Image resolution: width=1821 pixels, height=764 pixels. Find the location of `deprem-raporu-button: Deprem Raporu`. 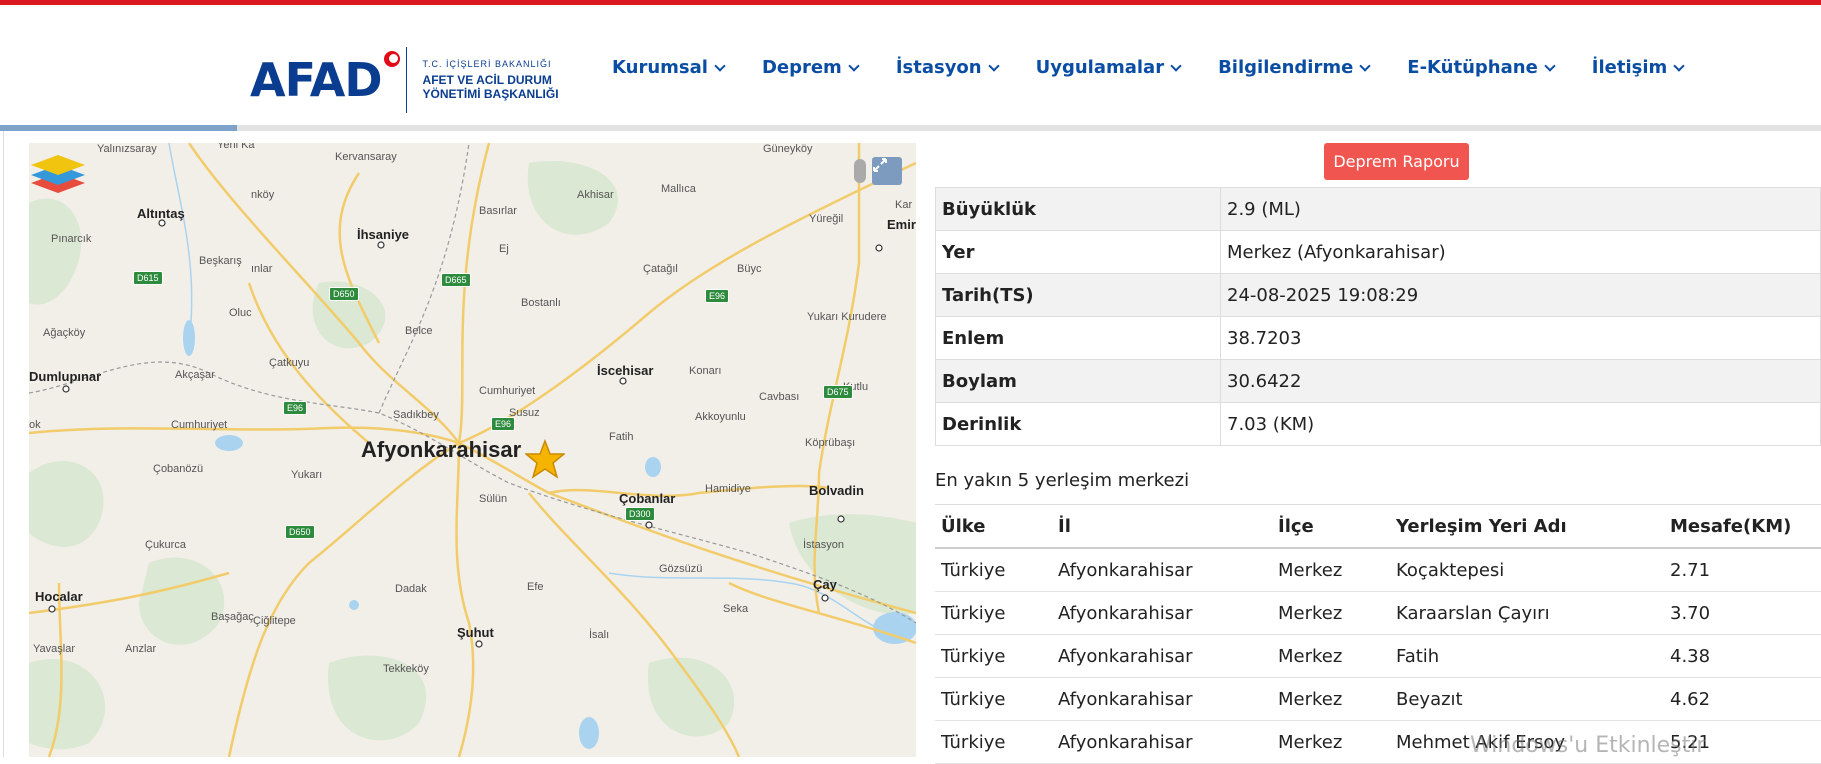

deprem-raporu-button: Deprem Raporu is located at coordinates (1396, 161).